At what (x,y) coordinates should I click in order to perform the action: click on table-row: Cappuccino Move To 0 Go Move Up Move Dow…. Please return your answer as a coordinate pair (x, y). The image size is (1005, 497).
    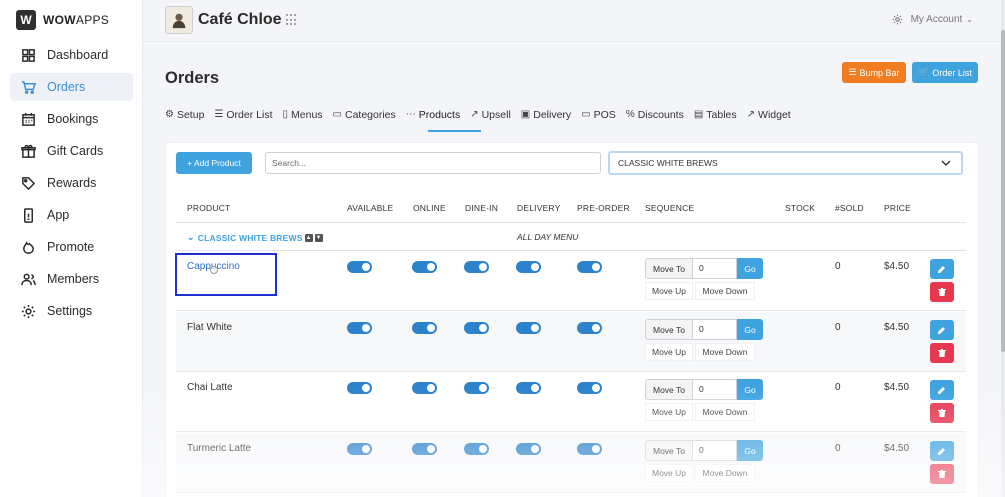
    Looking at the image, I should click on (571, 281).